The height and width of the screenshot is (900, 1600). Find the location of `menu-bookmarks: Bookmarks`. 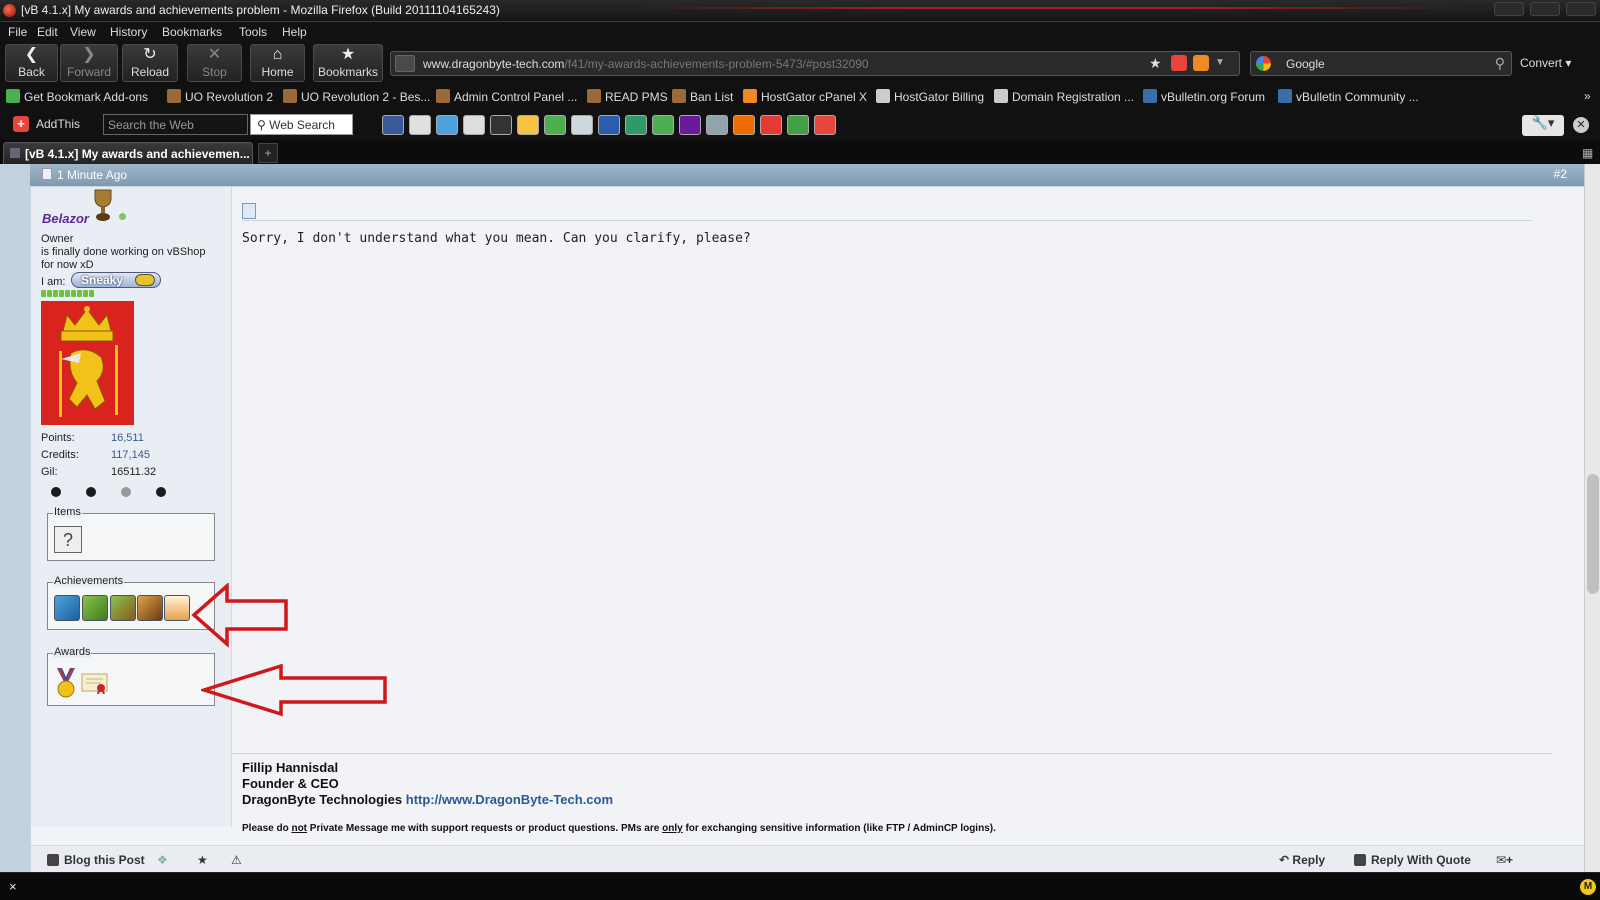

menu-bookmarks: Bookmarks is located at coordinates (192, 32).